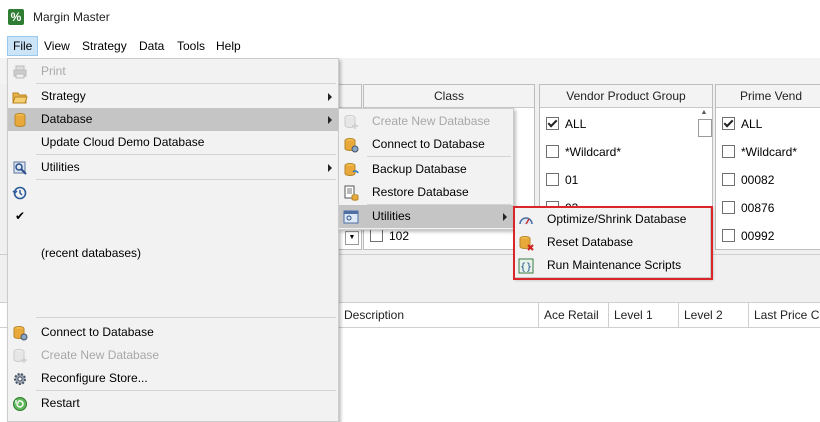 This screenshot has width=820, height=422. Describe the element at coordinates (705, 128) in the screenshot. I see `scroll-thumb` at that location.